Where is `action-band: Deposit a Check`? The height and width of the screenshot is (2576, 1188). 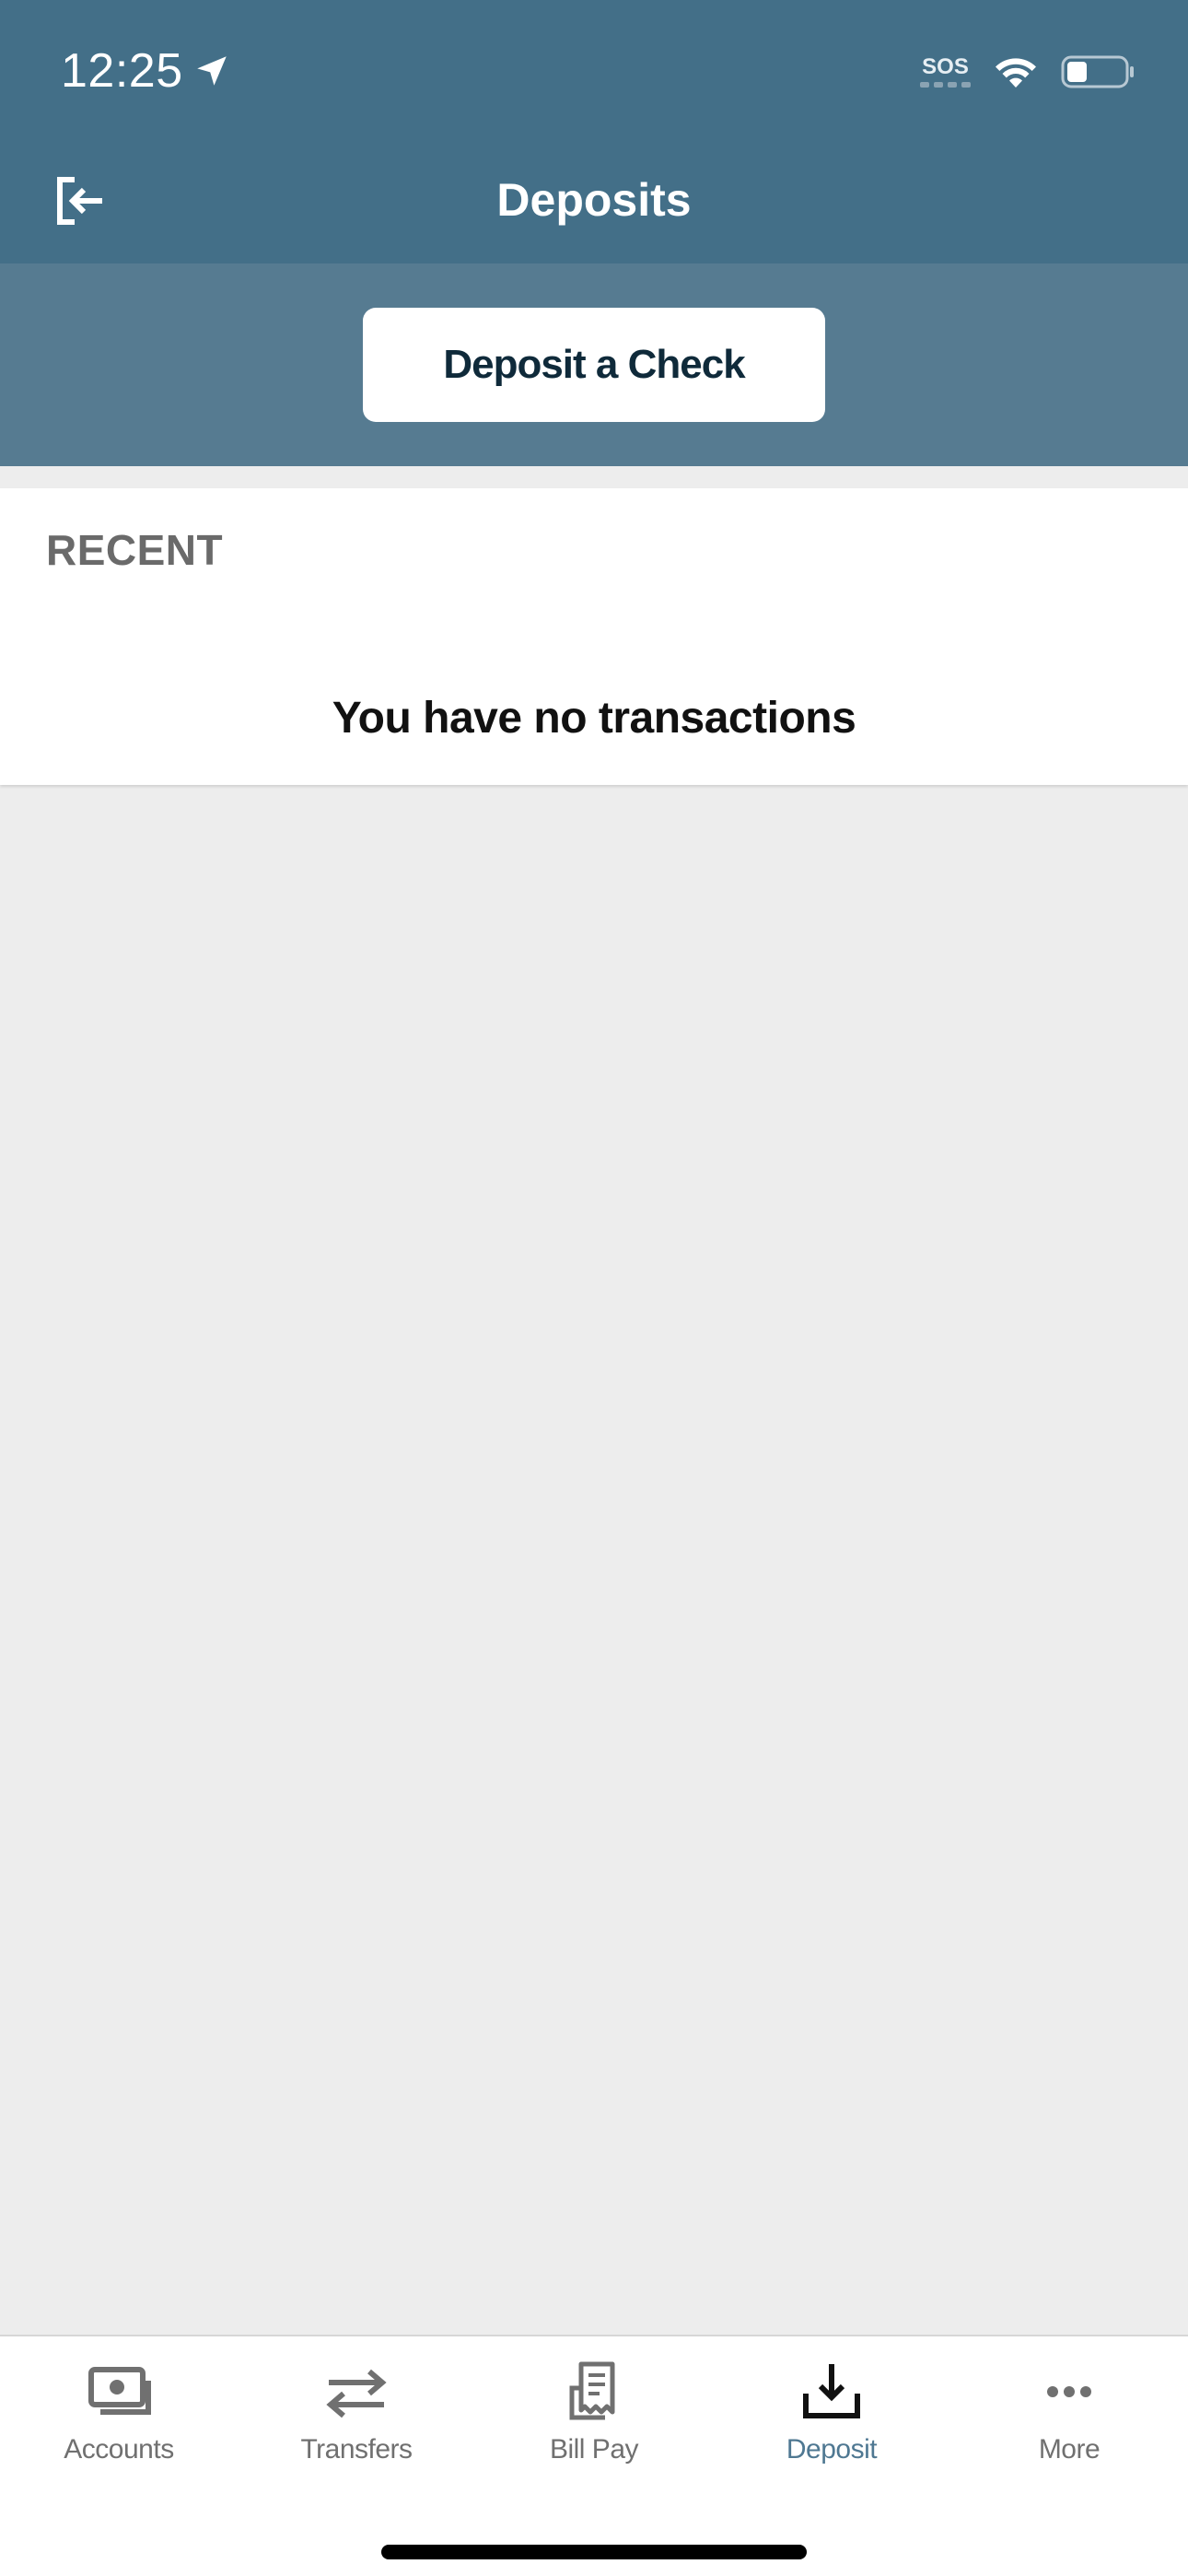 action-band: Deposit a Check is located at coordinates (594, 364).